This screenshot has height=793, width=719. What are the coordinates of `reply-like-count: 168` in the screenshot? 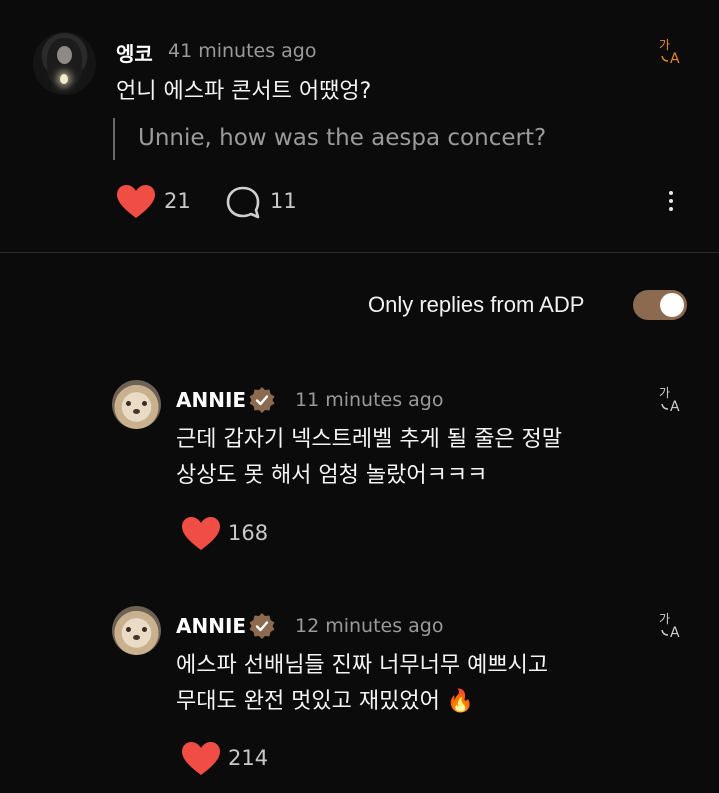 It's located at (248, 533).